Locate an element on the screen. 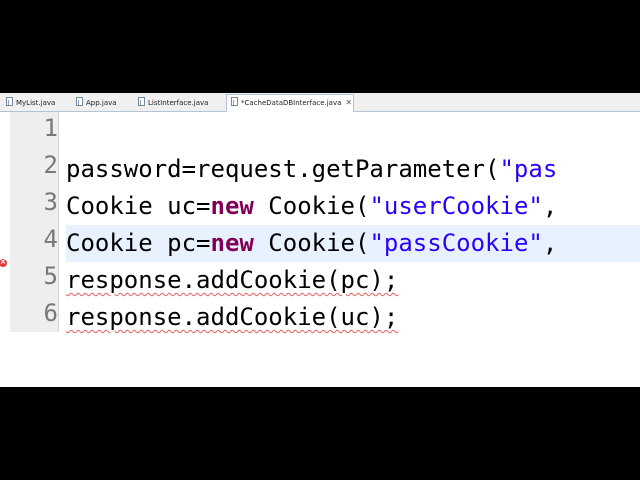 The width and height of the screenshot is (640, 480). code-line-3: Cookie uc=new Cookie("userCookie", is located at coordinates (311, 206).